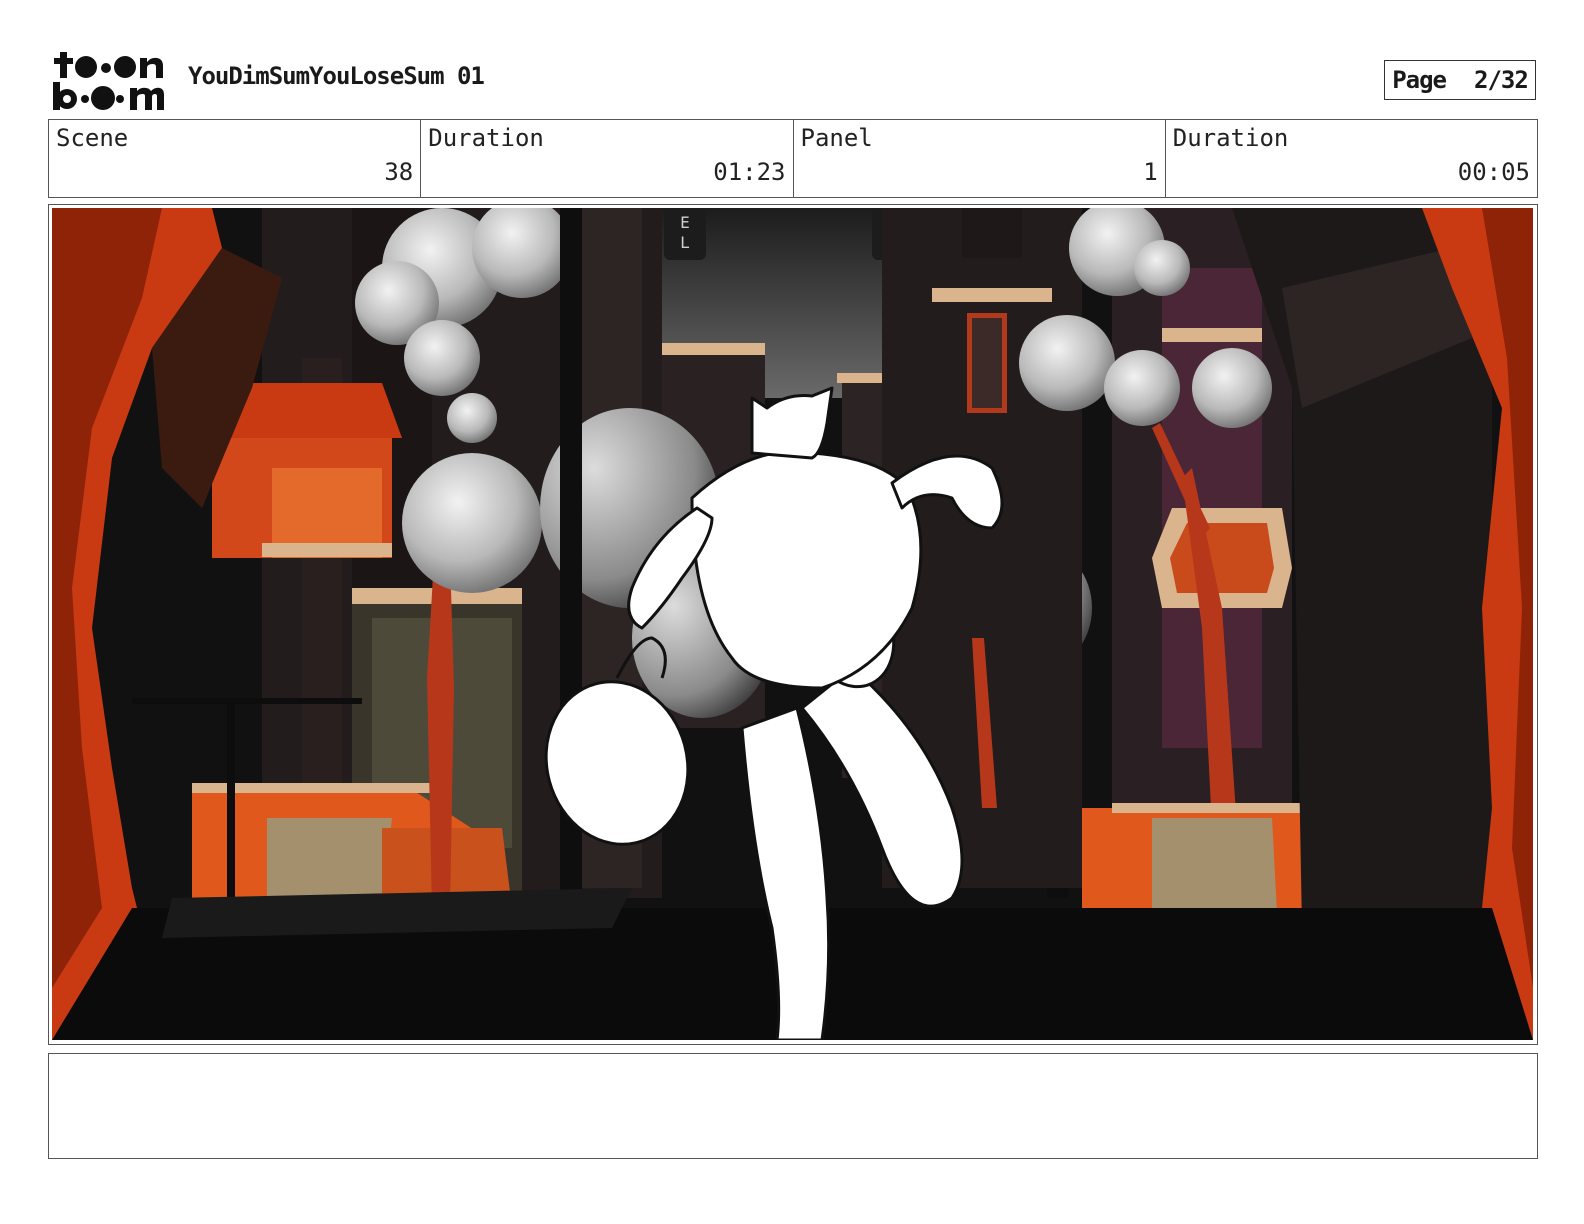  What do you see at coordinates (1150, 172) in the screenshot?
I see `panel-value: 1` at bounding box center [1150, 172].